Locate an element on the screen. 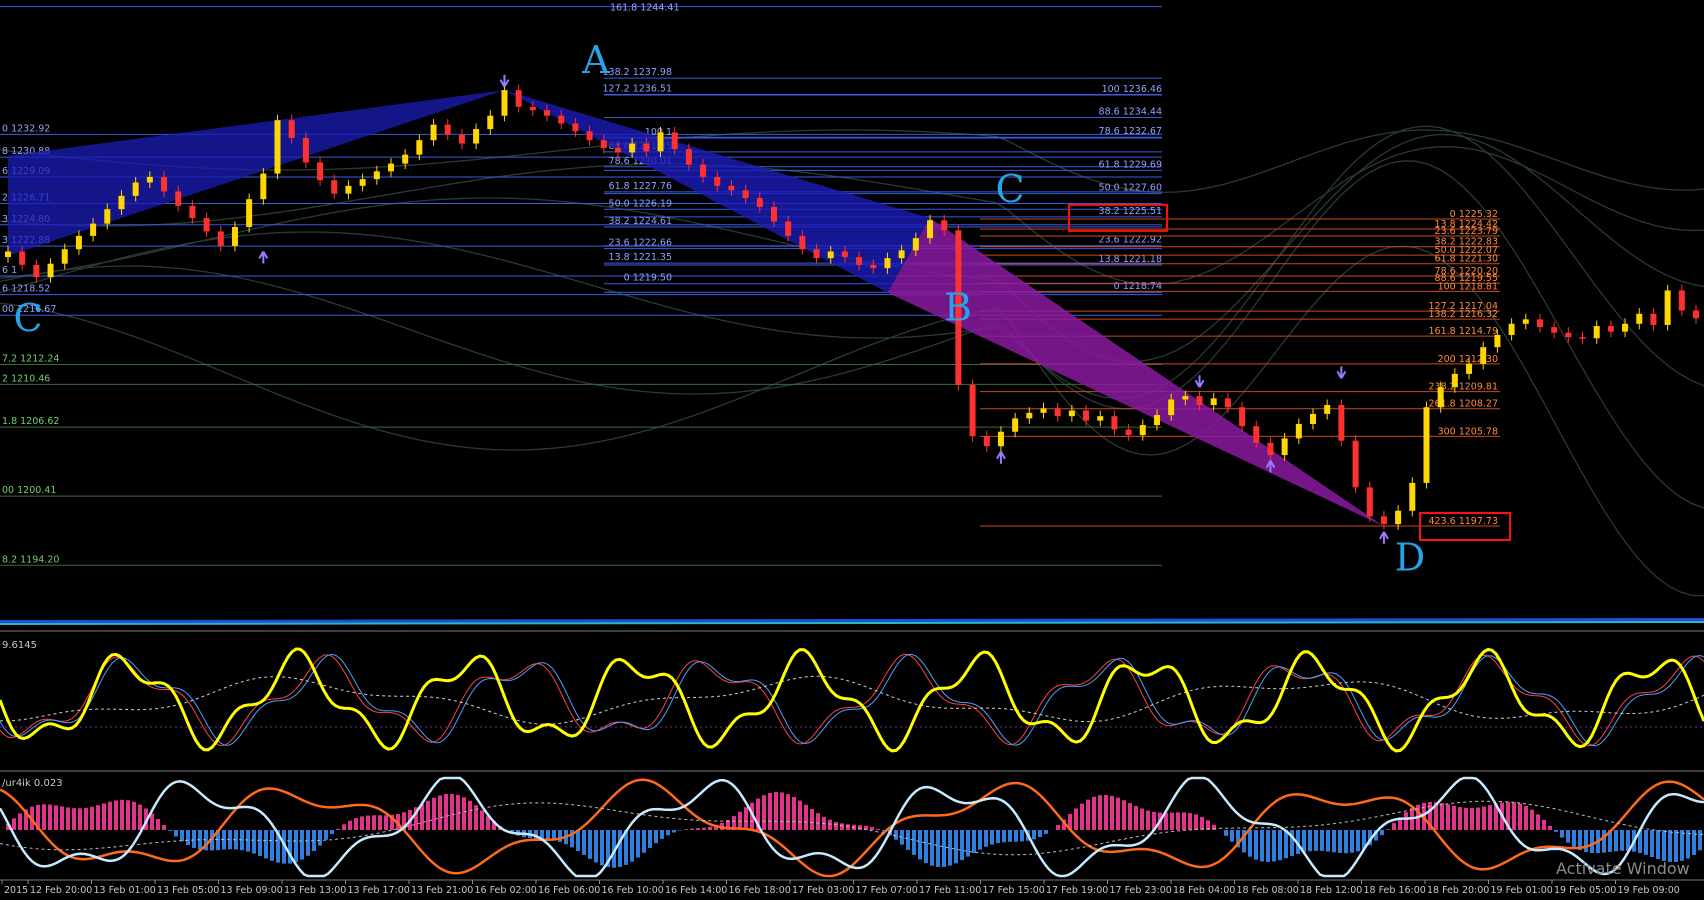 The width and height of the screenshot is (1704, 900). fib-mid-label: 38.2 1224.61 is located at coordinates (640, 221).